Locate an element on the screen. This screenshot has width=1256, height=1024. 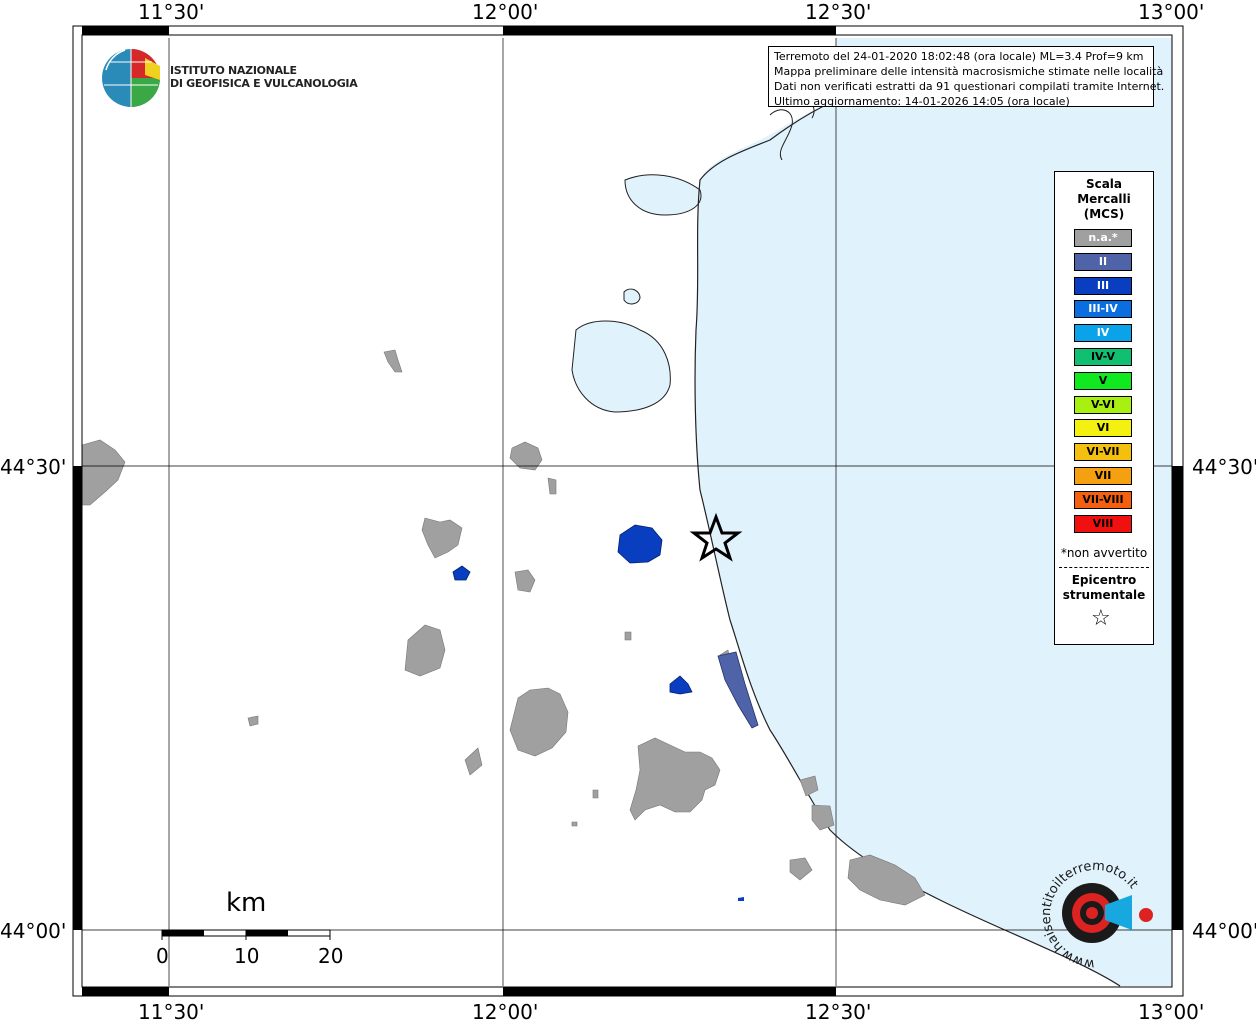
legend-chip-8: VI is located at coordinates (1103, 428).